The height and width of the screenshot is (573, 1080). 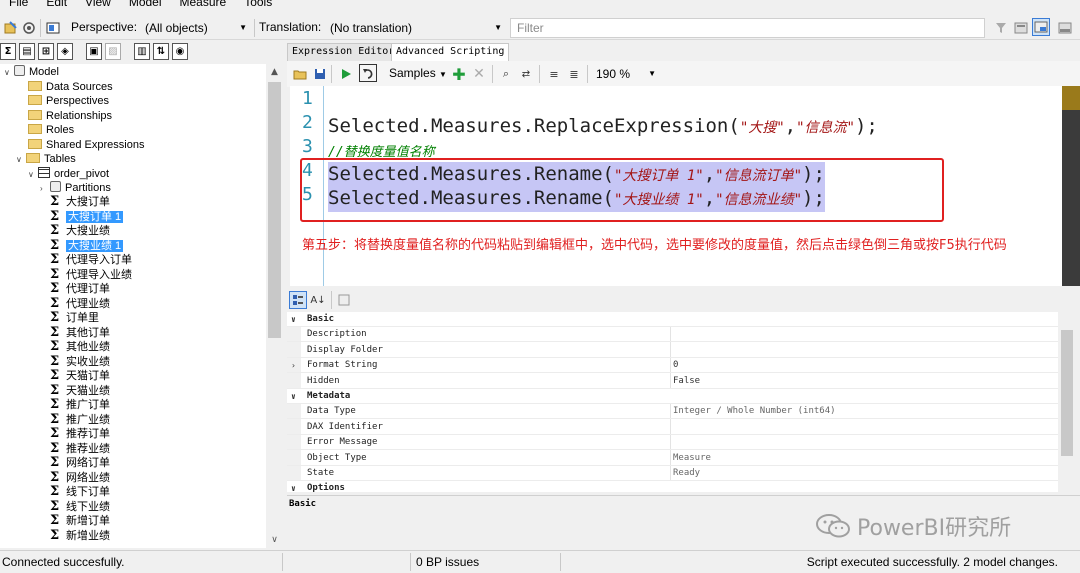 I want to click on add-icon: ✚, so click(x=459, y=74).